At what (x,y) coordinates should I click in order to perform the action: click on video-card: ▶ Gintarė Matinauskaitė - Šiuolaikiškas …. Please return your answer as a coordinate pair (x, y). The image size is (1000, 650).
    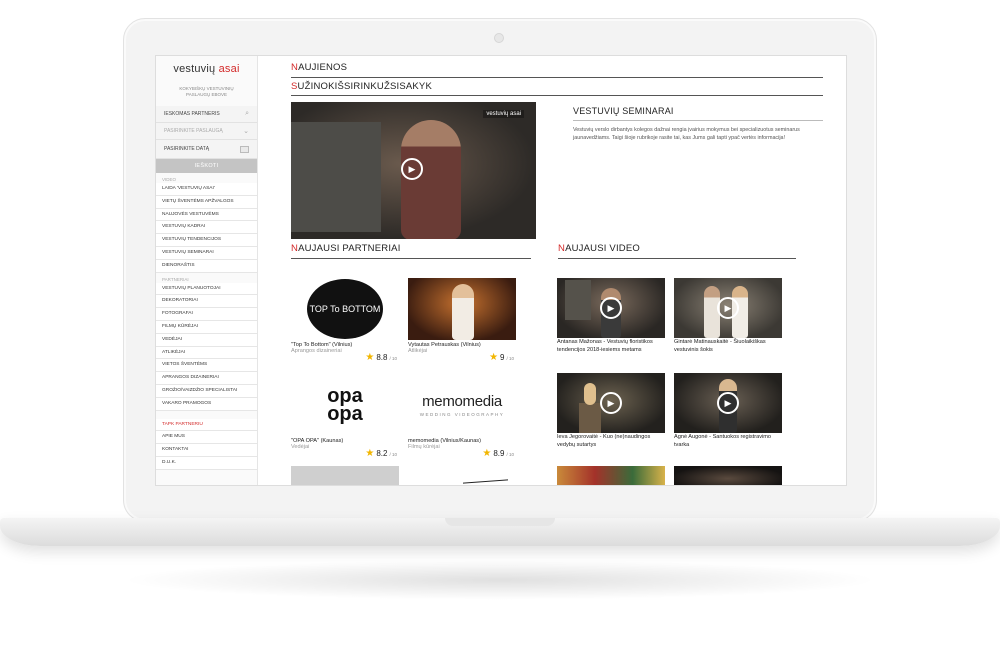
    Looking at the image, I should click on (728, 316).